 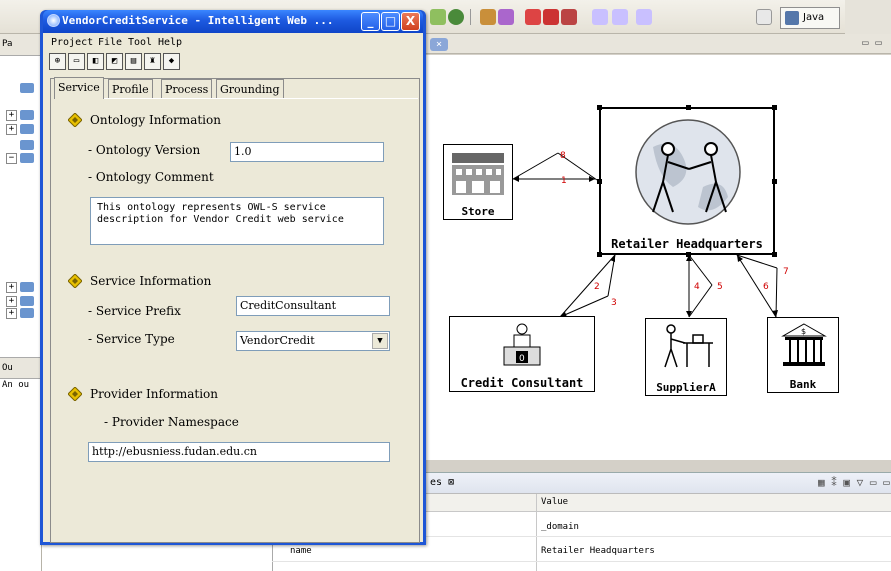 I want to click on ontology-section-title: Ontology Information, so click(x=155, y=120).